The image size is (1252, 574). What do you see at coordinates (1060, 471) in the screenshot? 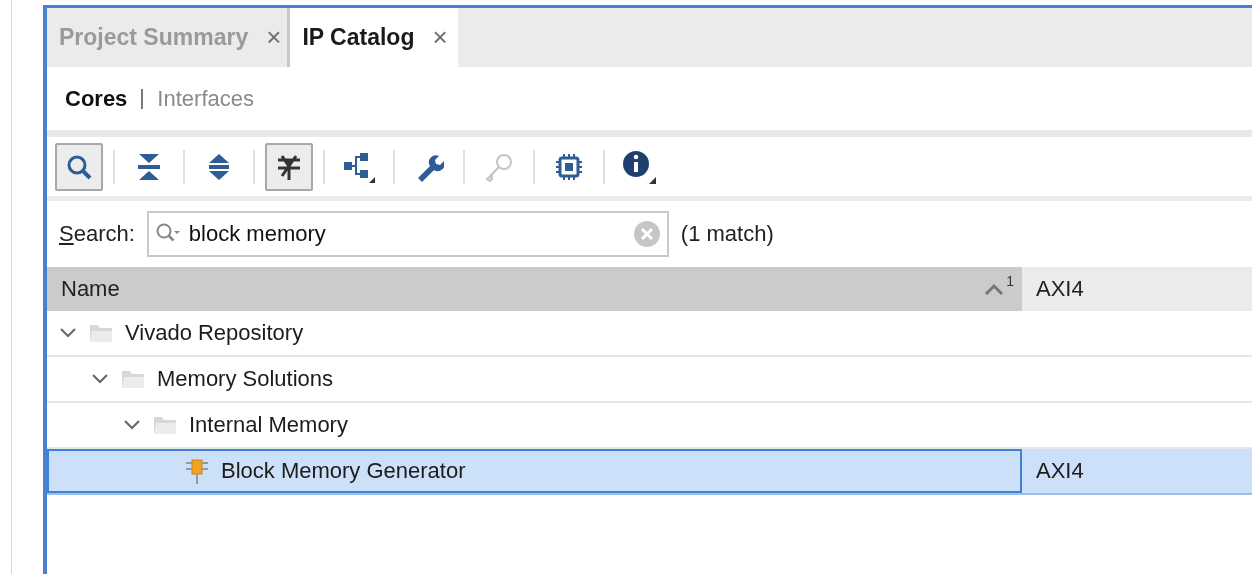
I see `axi4-cell: AXI4` at bounding box center [1060, 471].